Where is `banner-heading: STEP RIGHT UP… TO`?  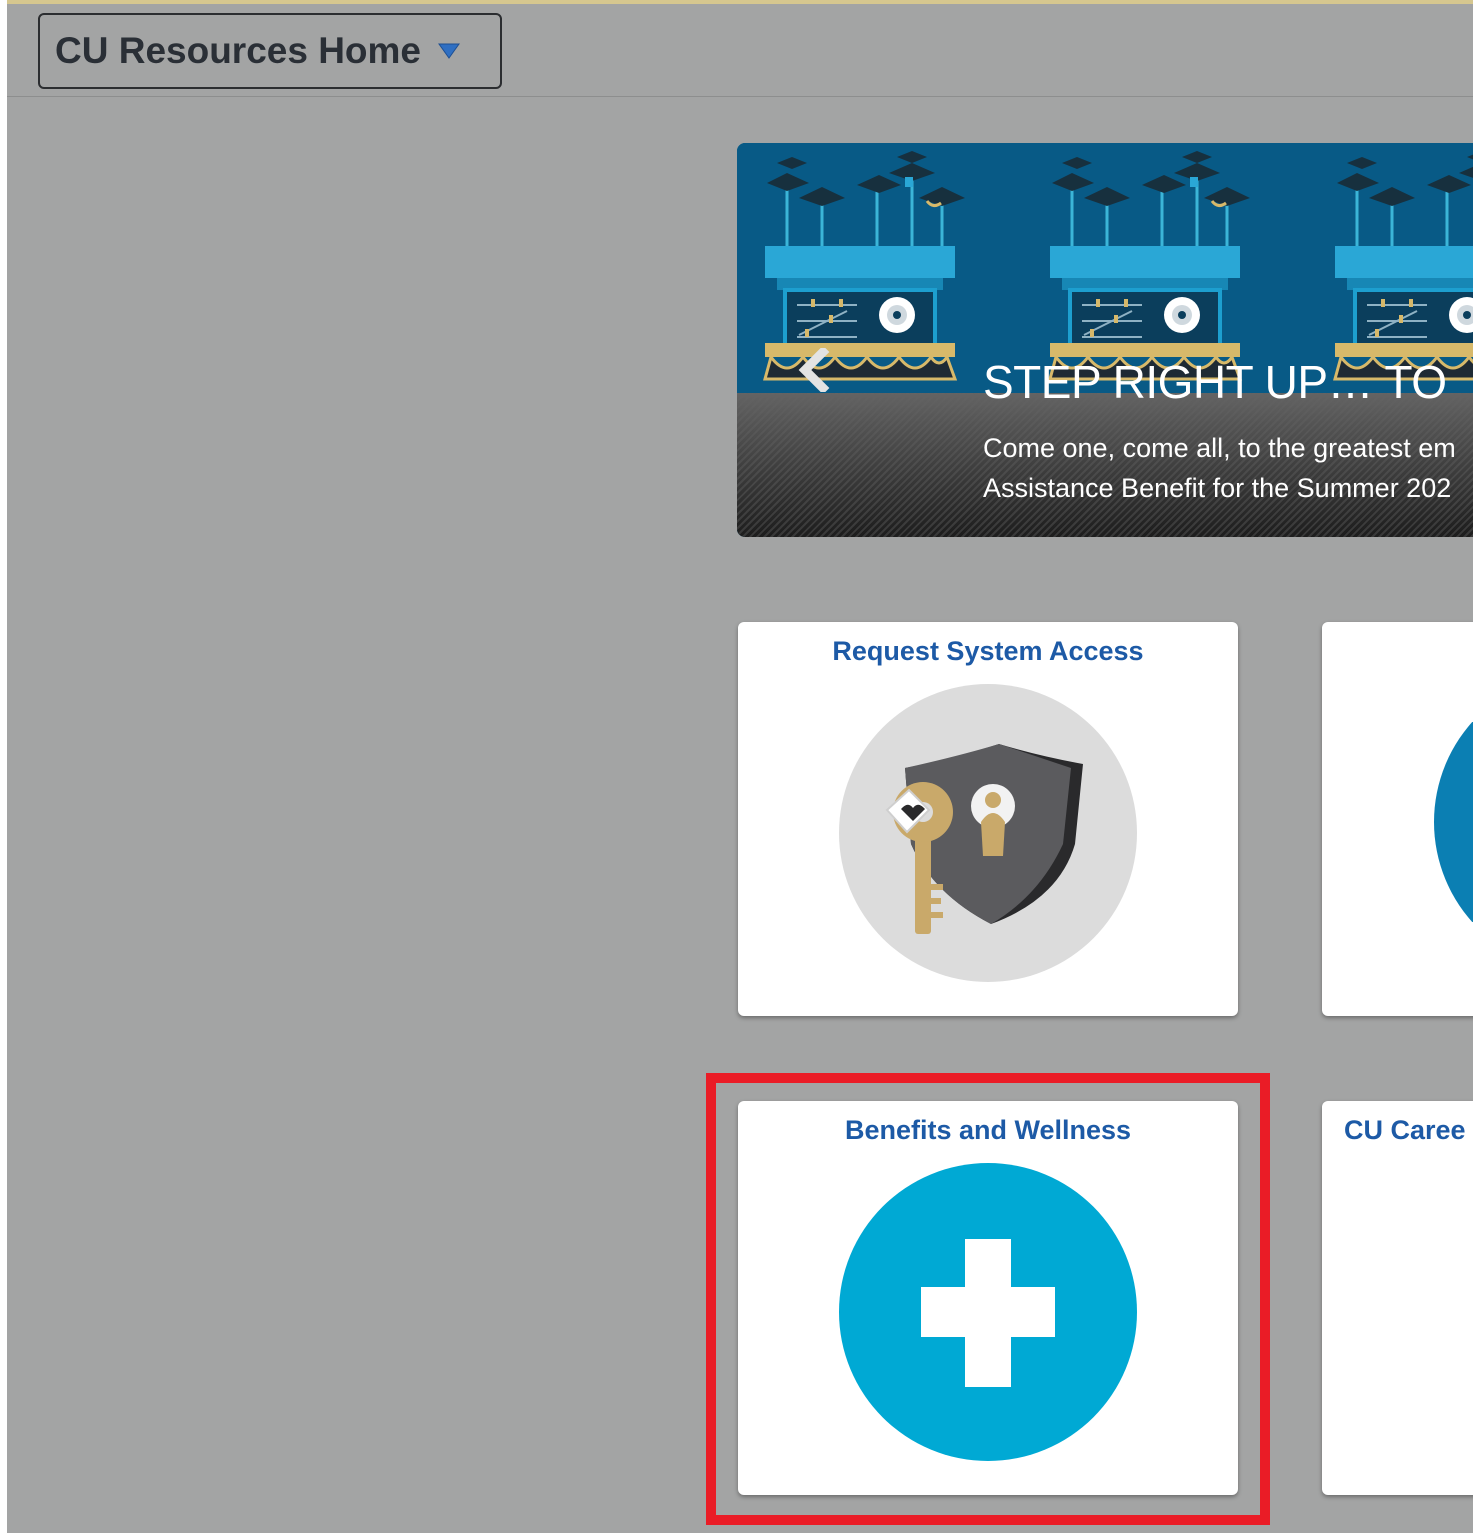 banner-heading: STEP RIGHT UP… TO is located at coordinates (1215, 382).